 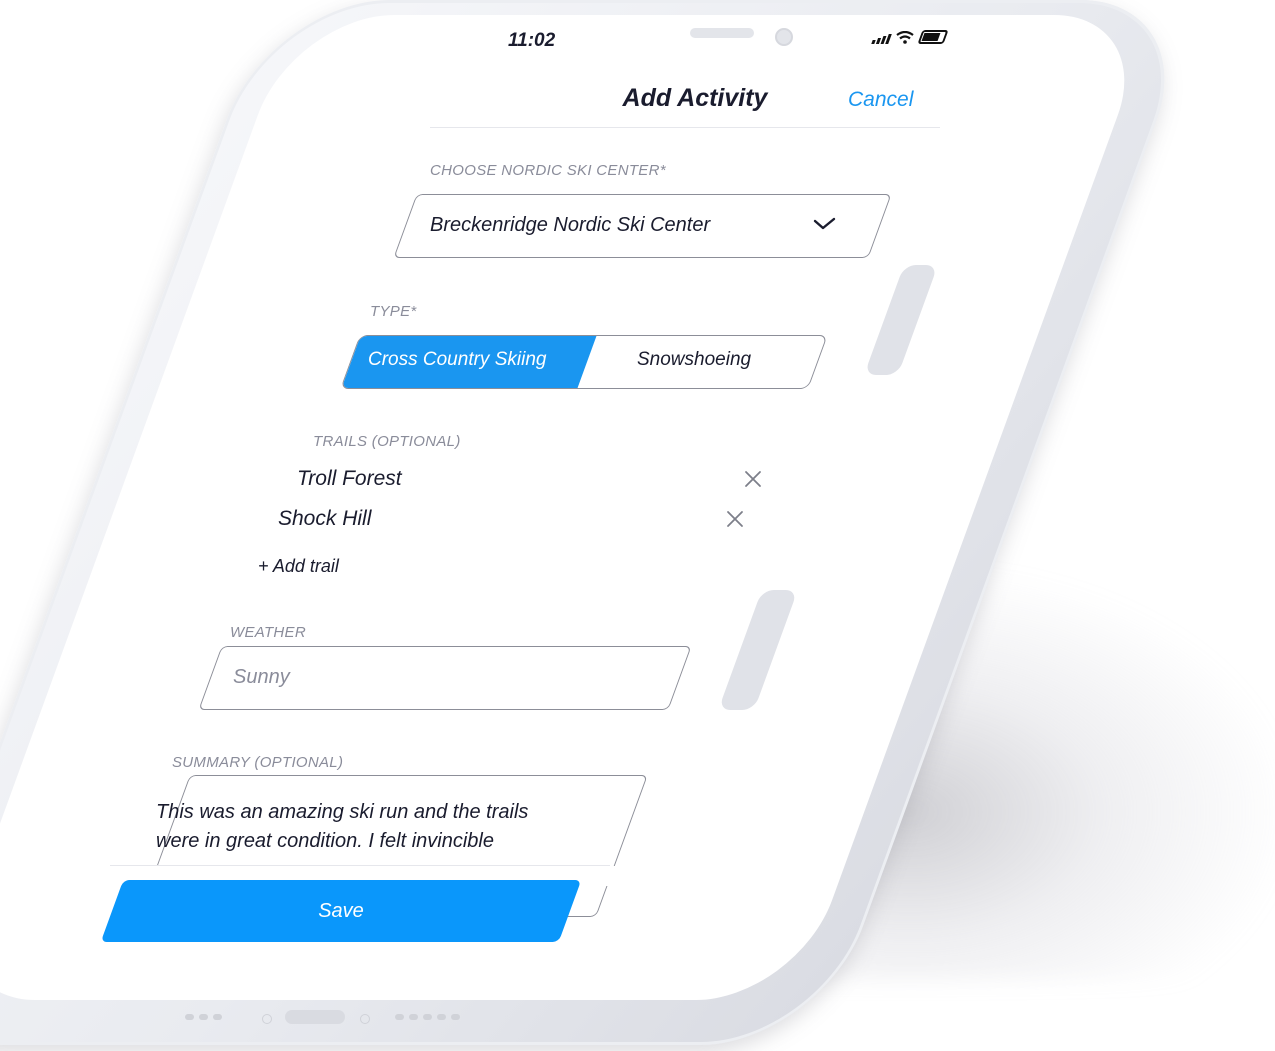 What do you see at coordinates (203, 1017) in the screenshot?
I see `speaker-grille-left` at bounding box center [203, 1017].